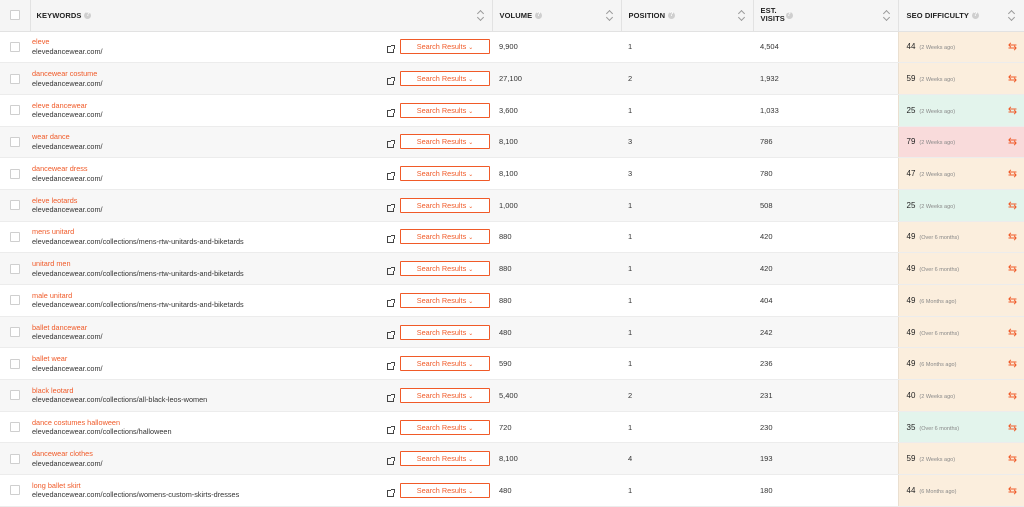 The width and height of the screenshot is (1024, 507). What do you see at coordinates (826, 16) in the screenshot?
I see `header-visits: EST. VISITS?` at bounding box center [826, 16].